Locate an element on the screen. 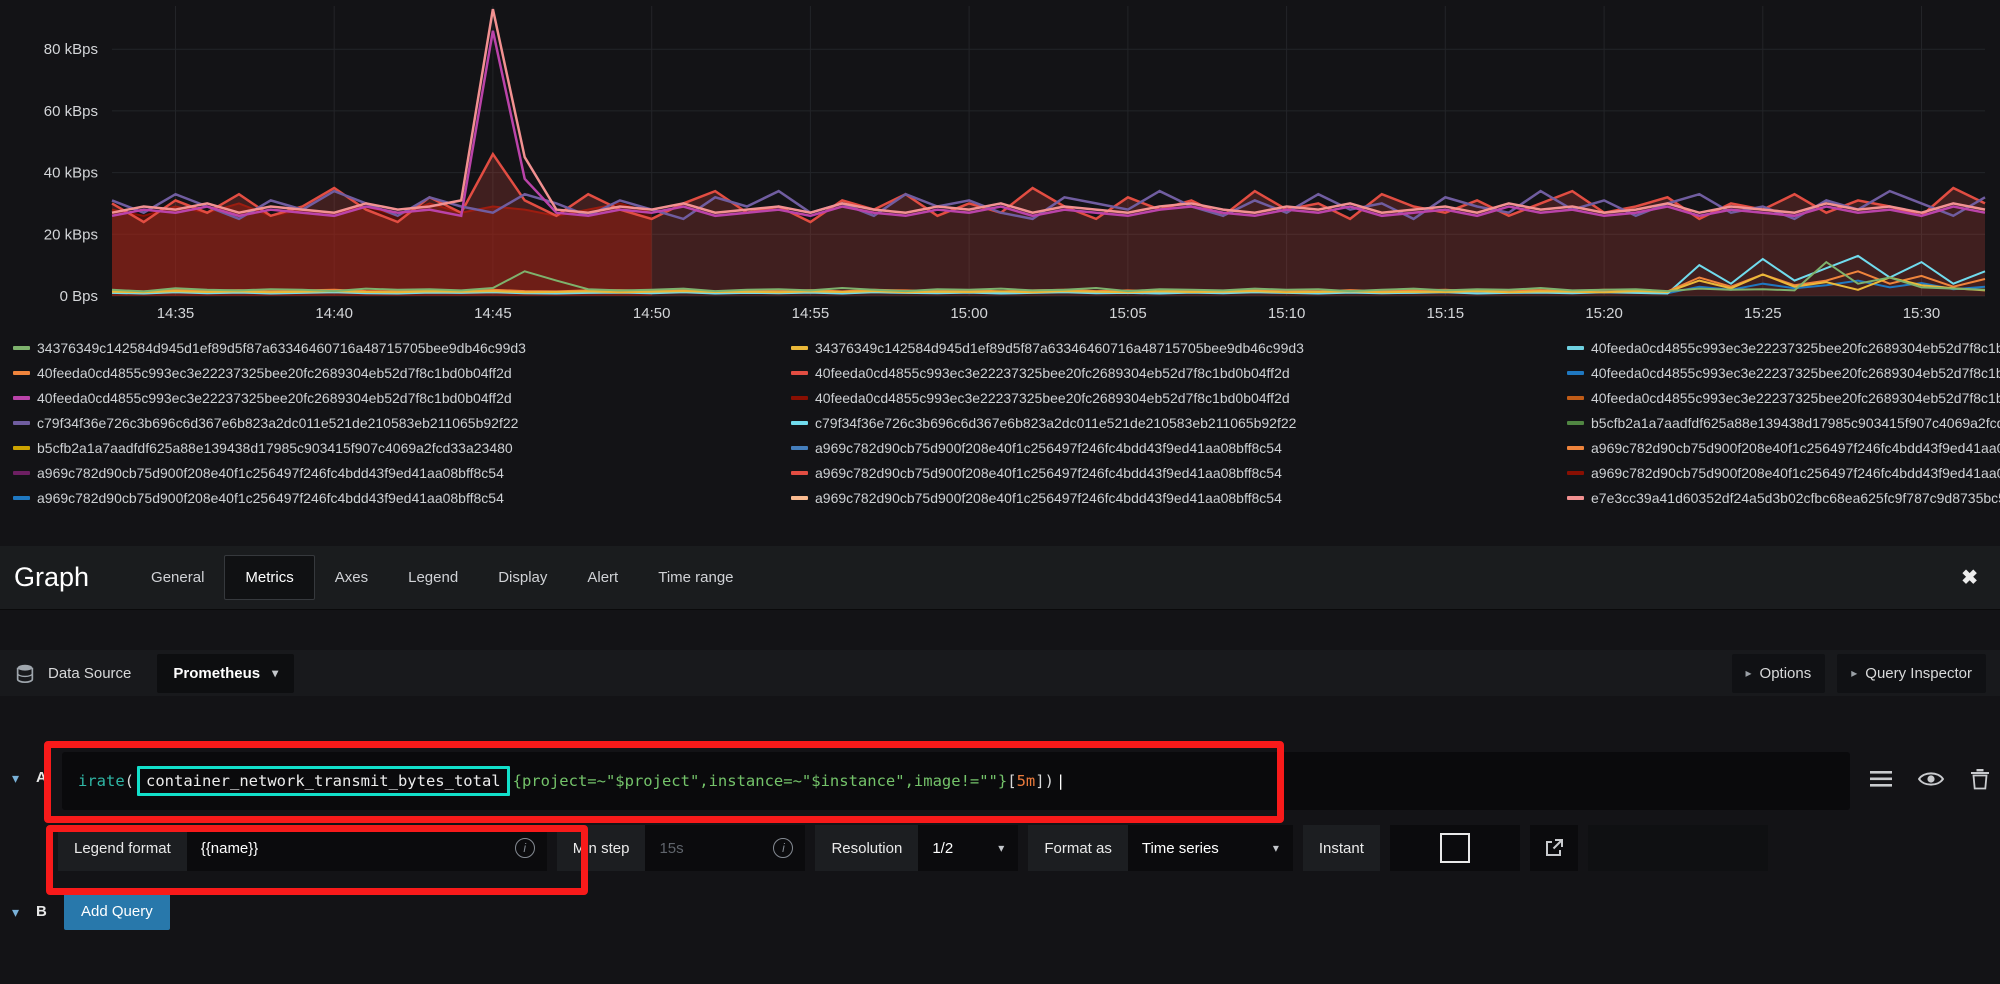 This screenshot has width=2000, height=984. legend-format-label: Legend format is located at coordinates (122, 848).